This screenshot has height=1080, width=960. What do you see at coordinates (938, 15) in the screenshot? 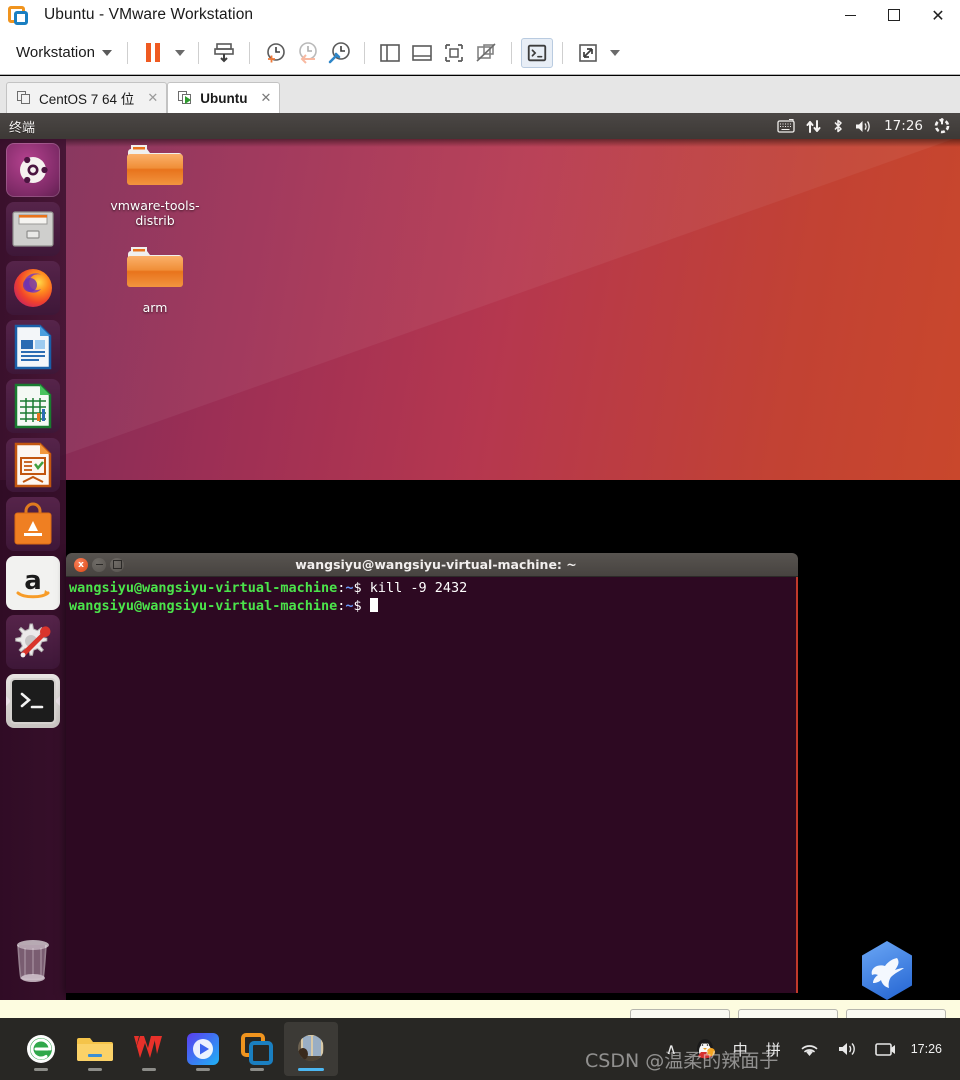
I see `close-button: ✕` at bounding box center [938, 15].